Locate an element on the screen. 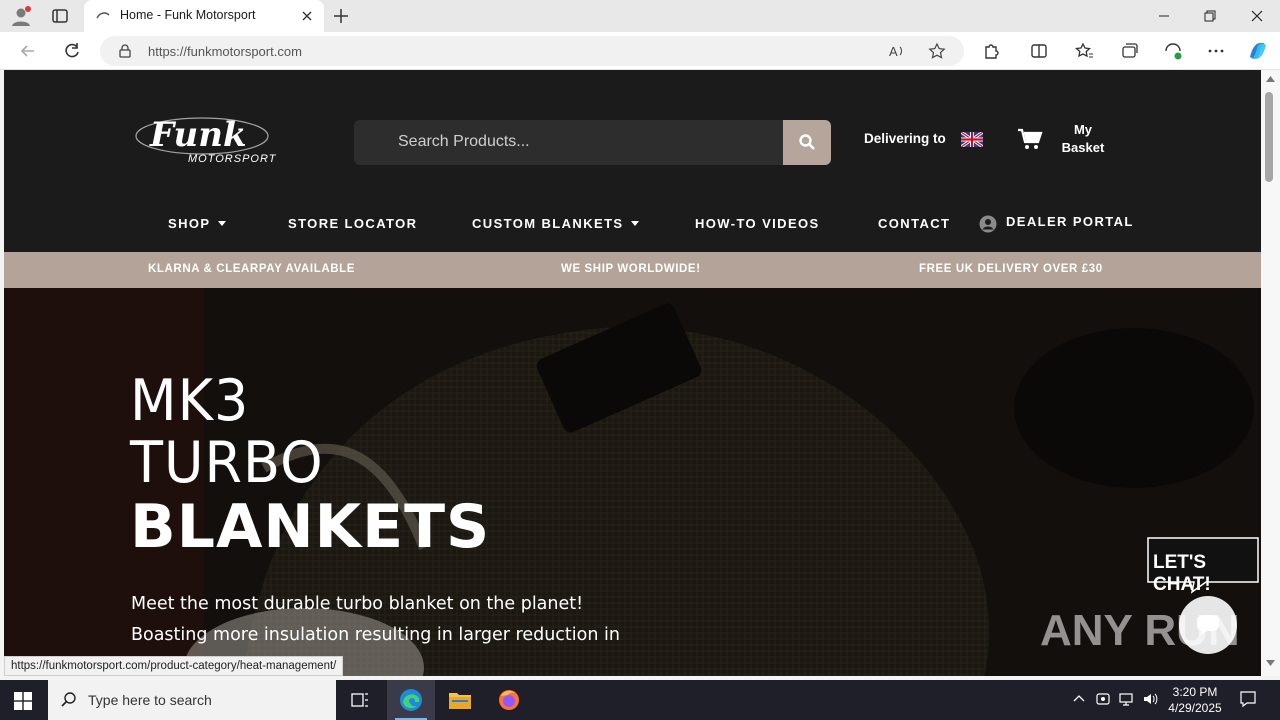 The height and width of the screenshot is (720, 1280). tab-title: Home - Funk Motorsport is located at coordinates (188, 15).